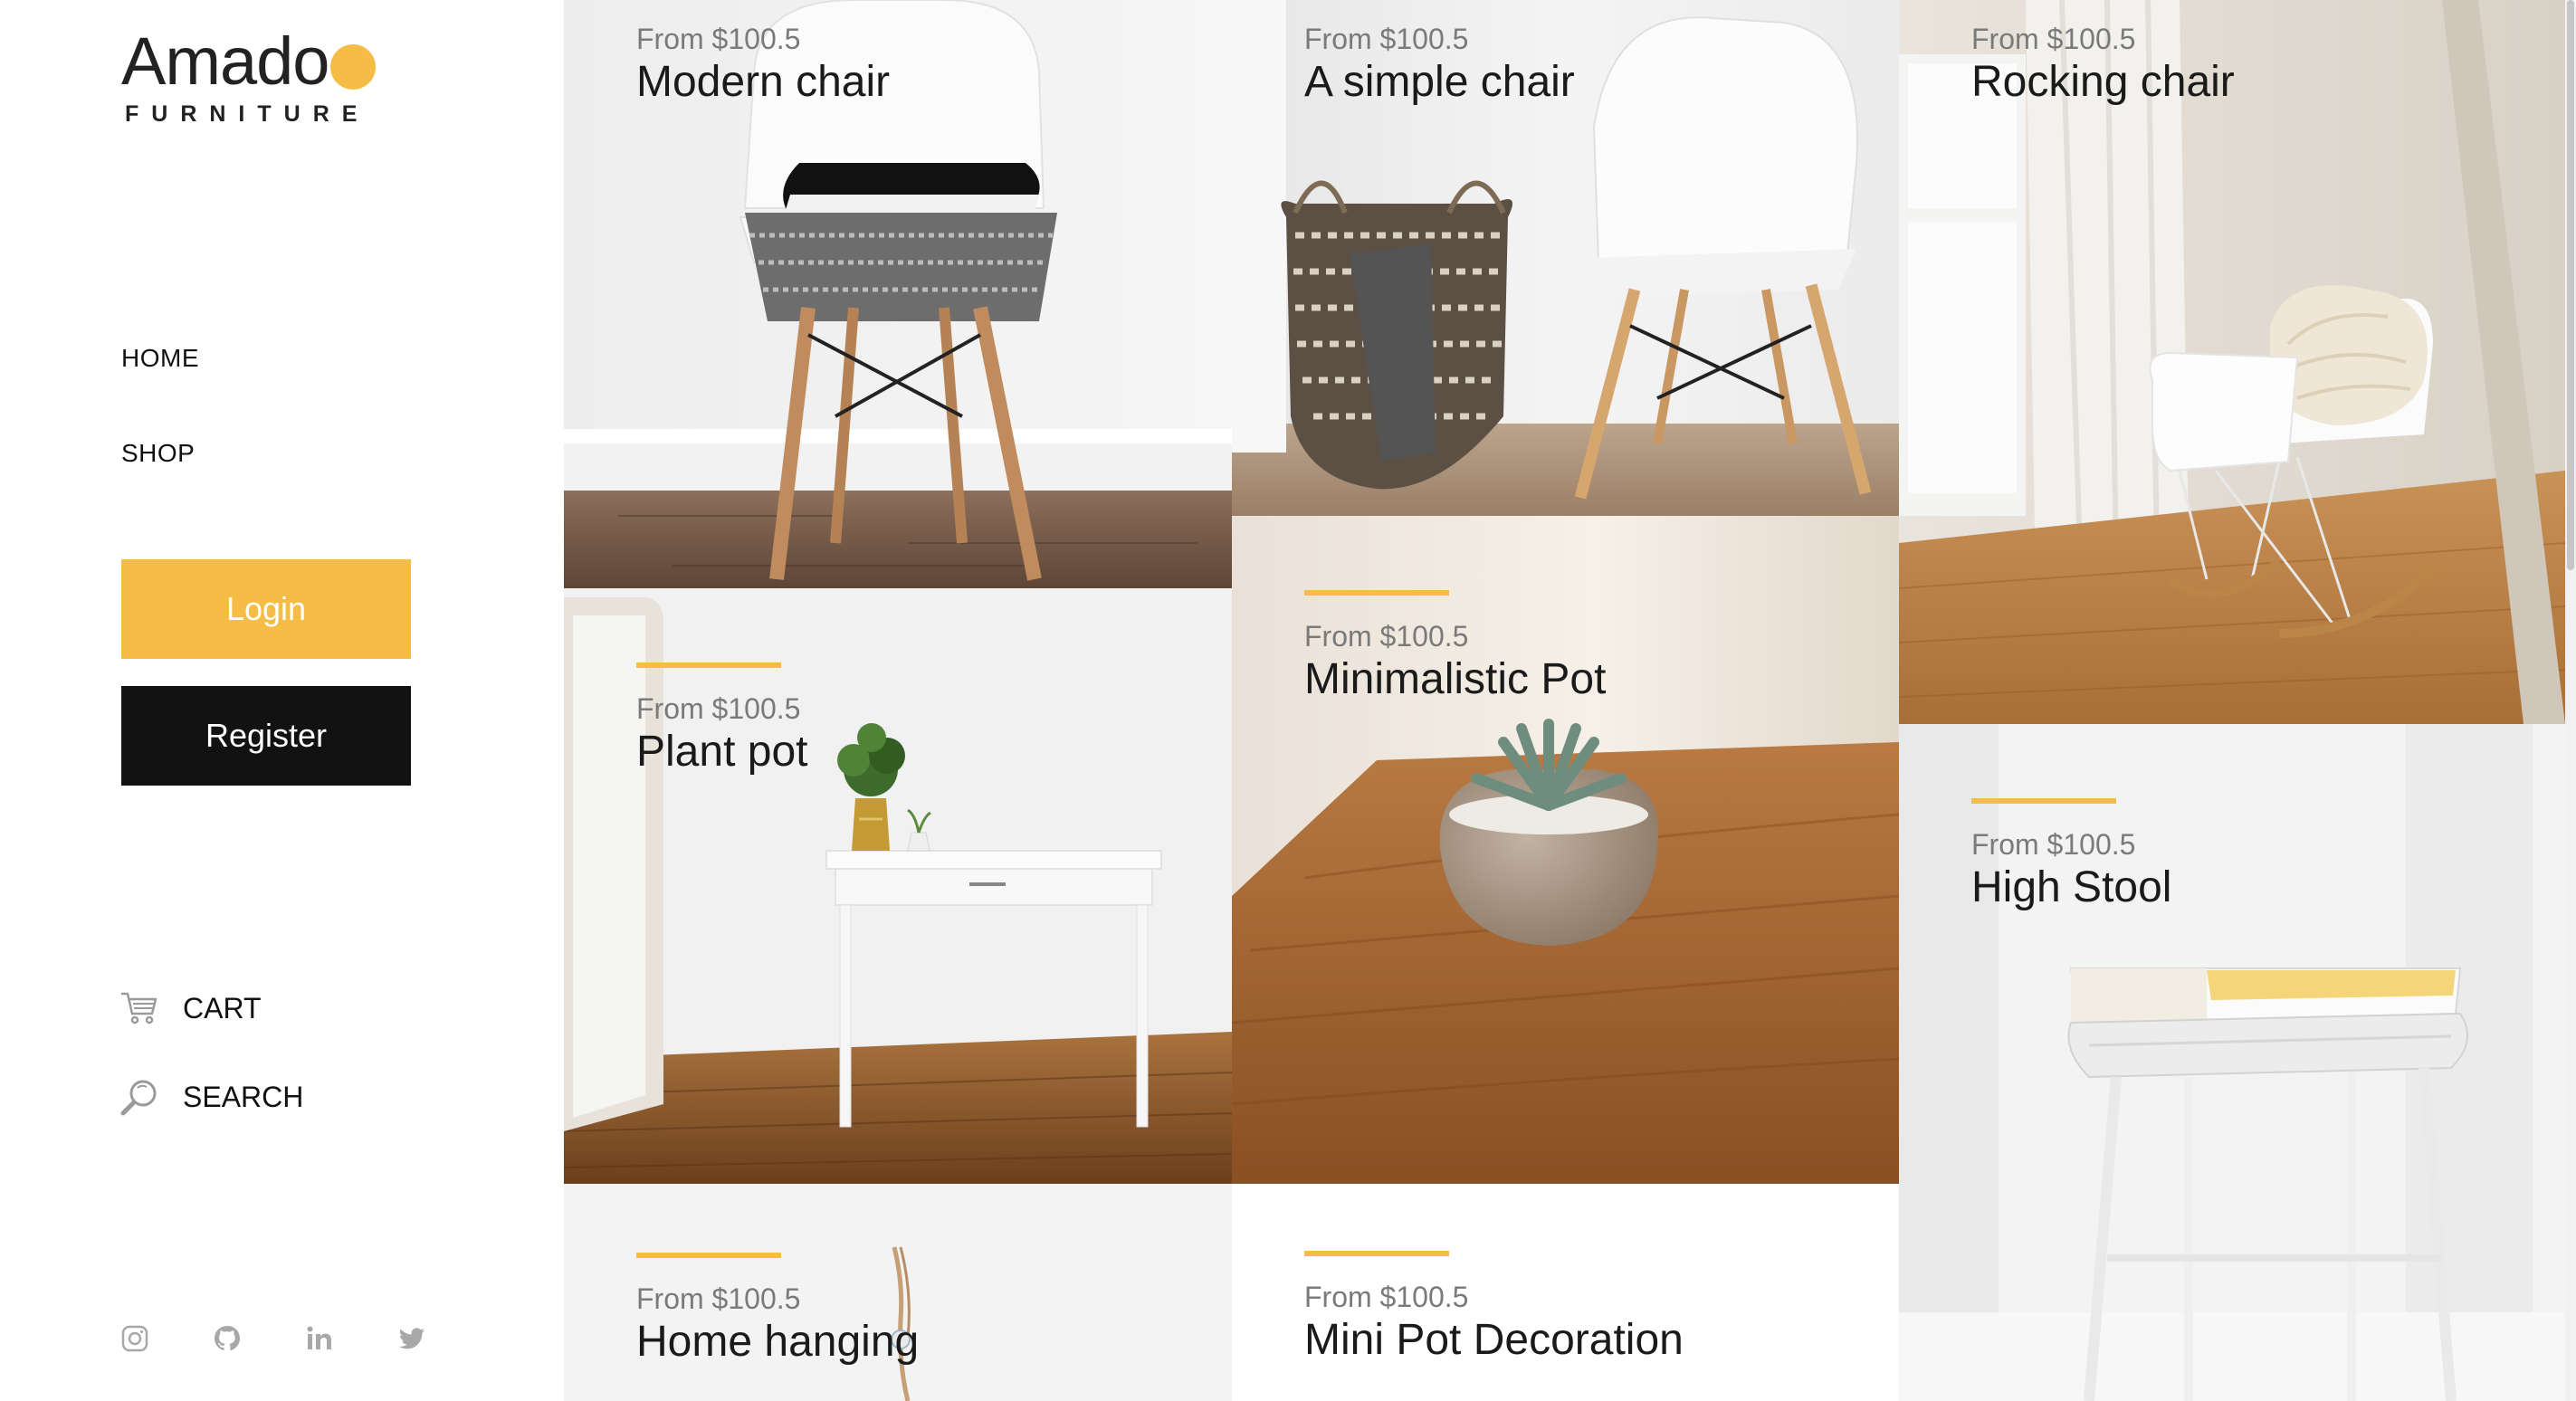 The width and height of the screenshot is (2576, 1401). I want to click on scrollbar-thumb, so click(2570, 285).